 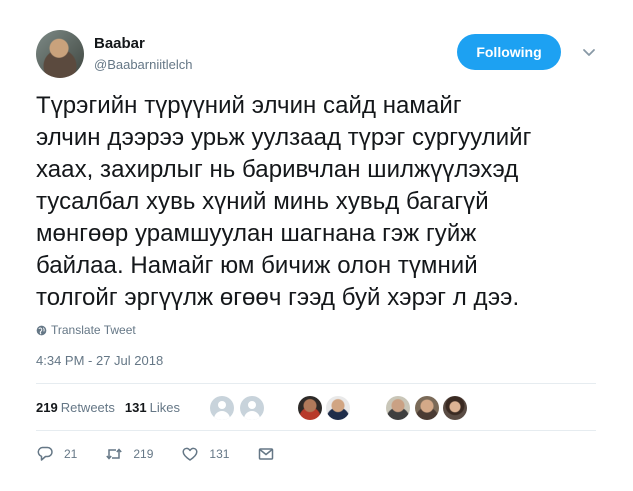 What do you see at coordinates (266, 454) in the screenshot?
I see `envelope-icon` at bounding box center [266, 454].